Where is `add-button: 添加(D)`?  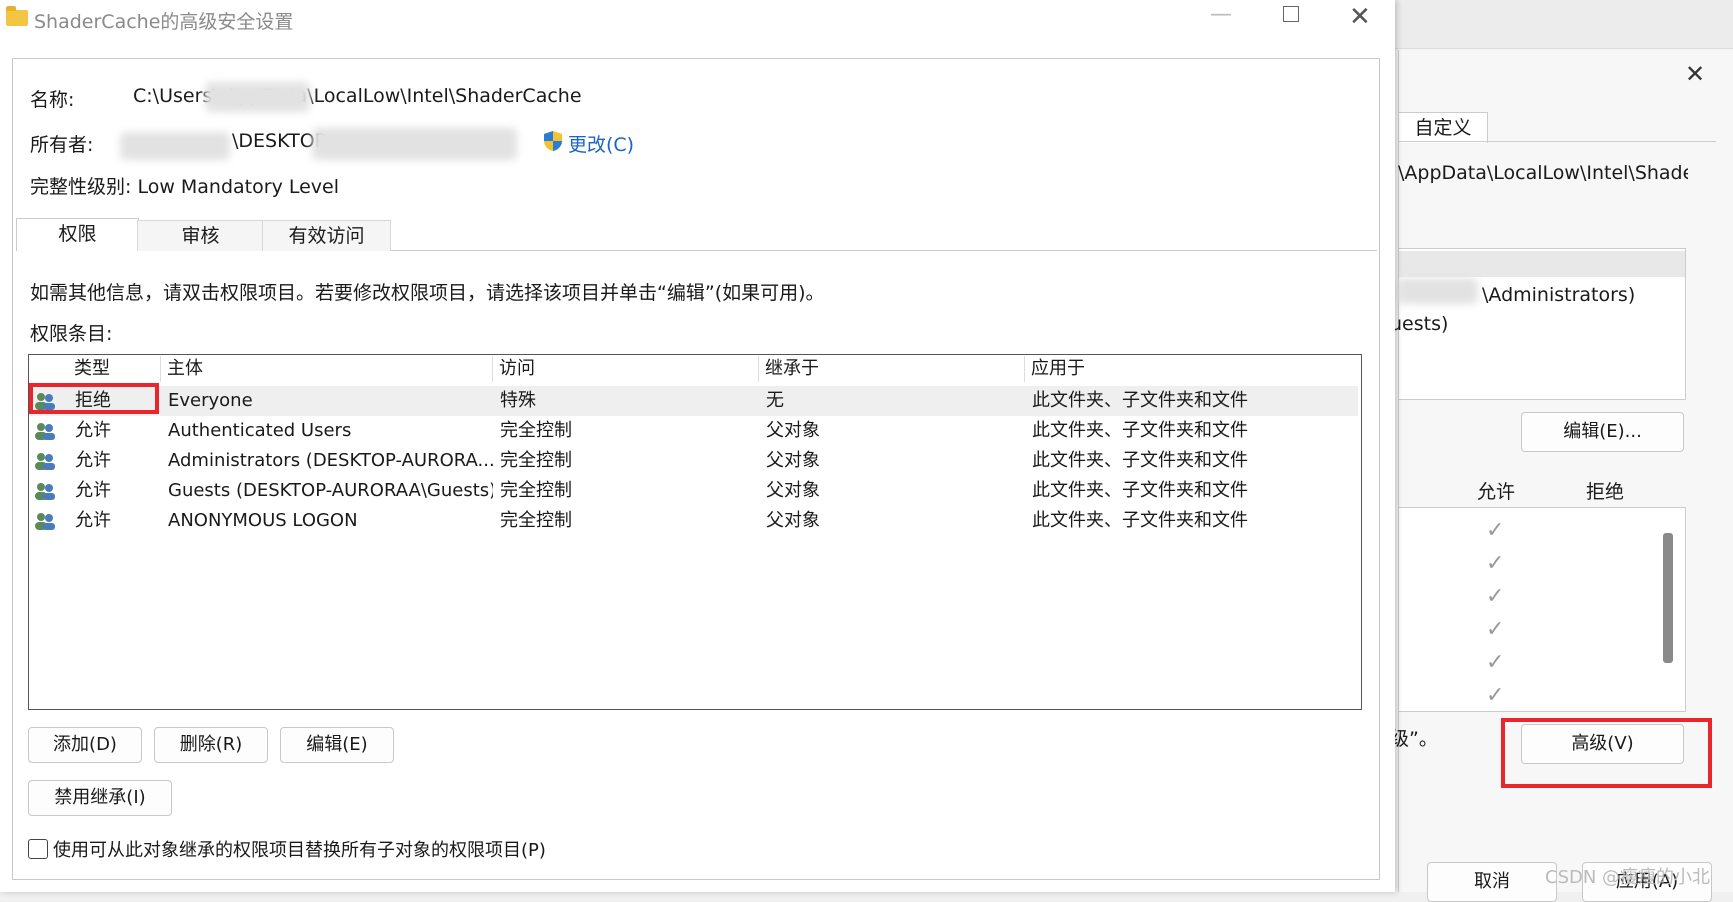 add-button: 添加(D) is located at coordinates (85, 745).